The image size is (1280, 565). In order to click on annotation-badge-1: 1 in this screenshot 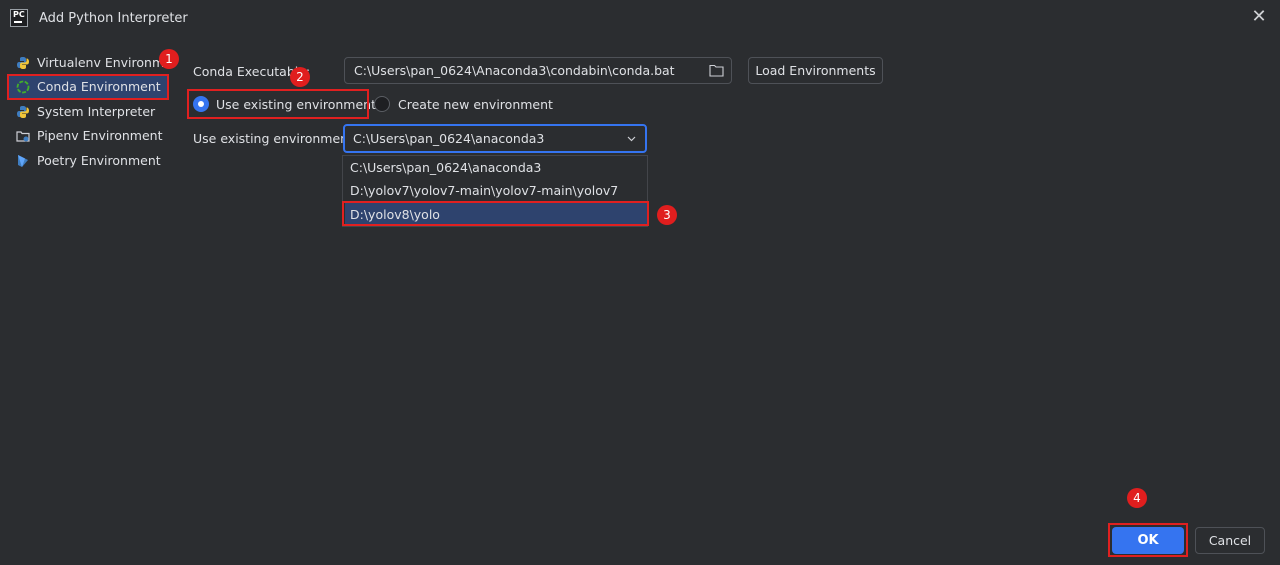, I will do `click(169, 59)`.